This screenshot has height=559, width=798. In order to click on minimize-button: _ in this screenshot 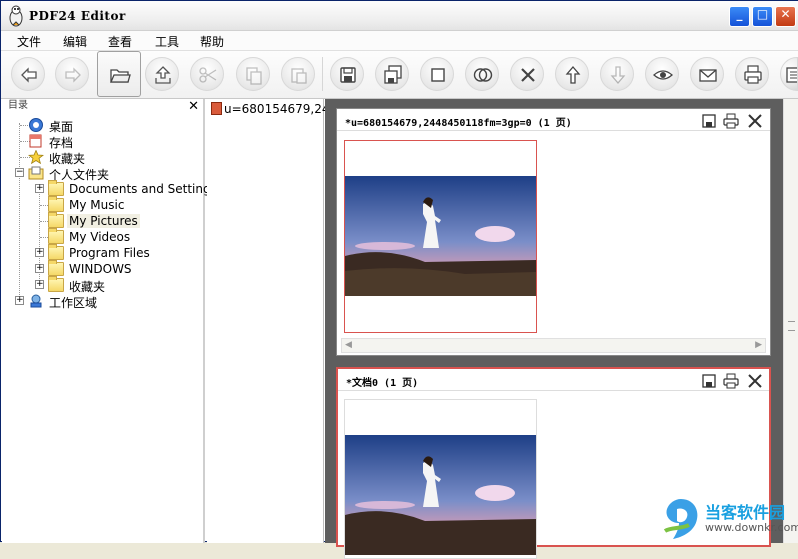, I will do `click(739, 16)`.